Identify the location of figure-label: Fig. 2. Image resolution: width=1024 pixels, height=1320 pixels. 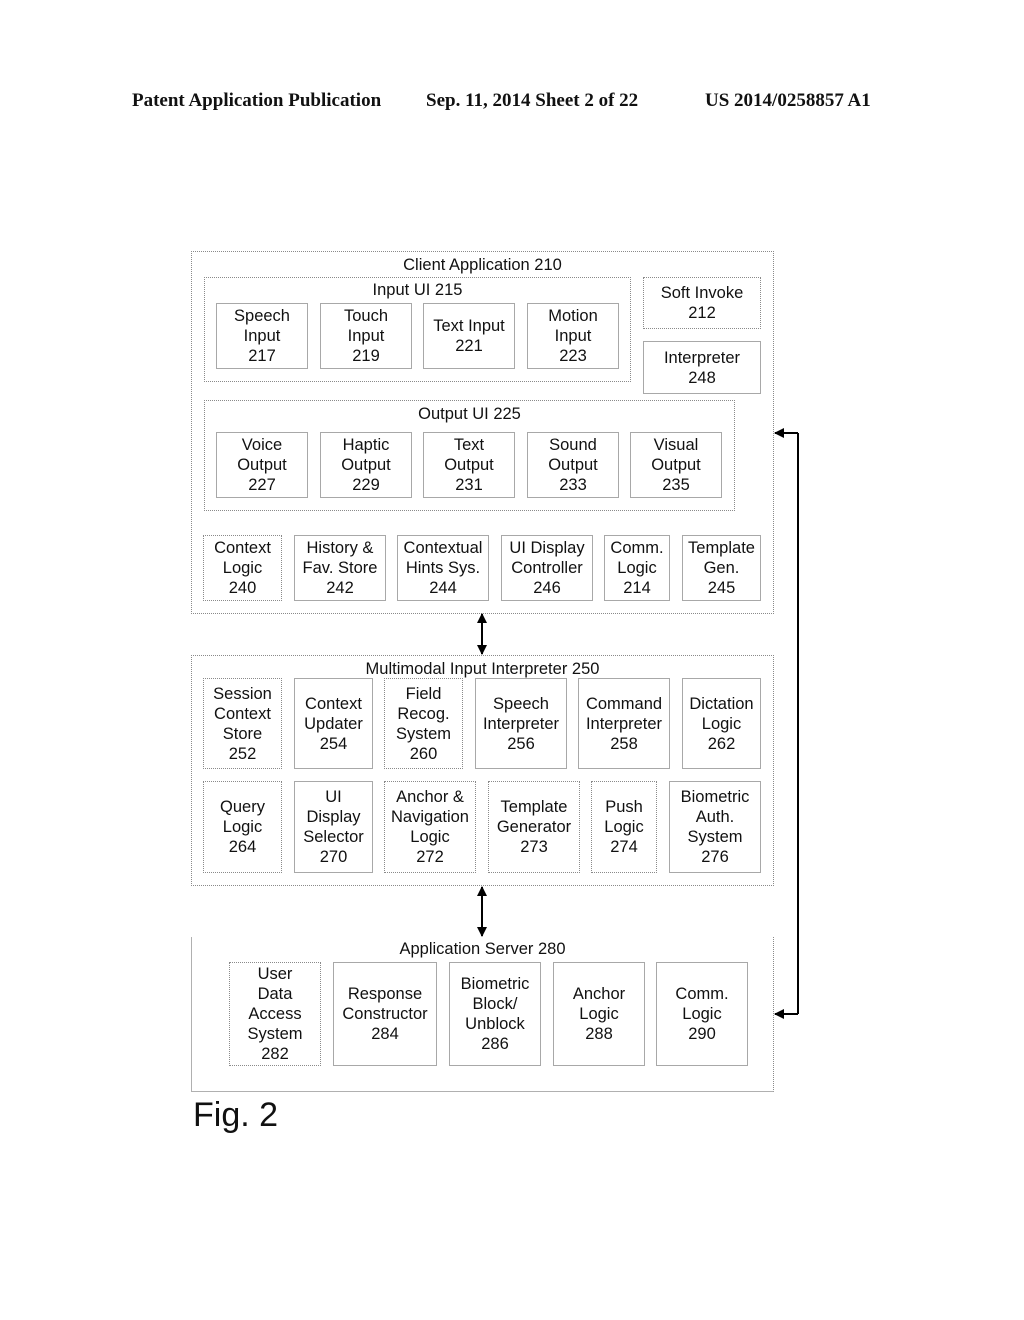
(236, 1115).